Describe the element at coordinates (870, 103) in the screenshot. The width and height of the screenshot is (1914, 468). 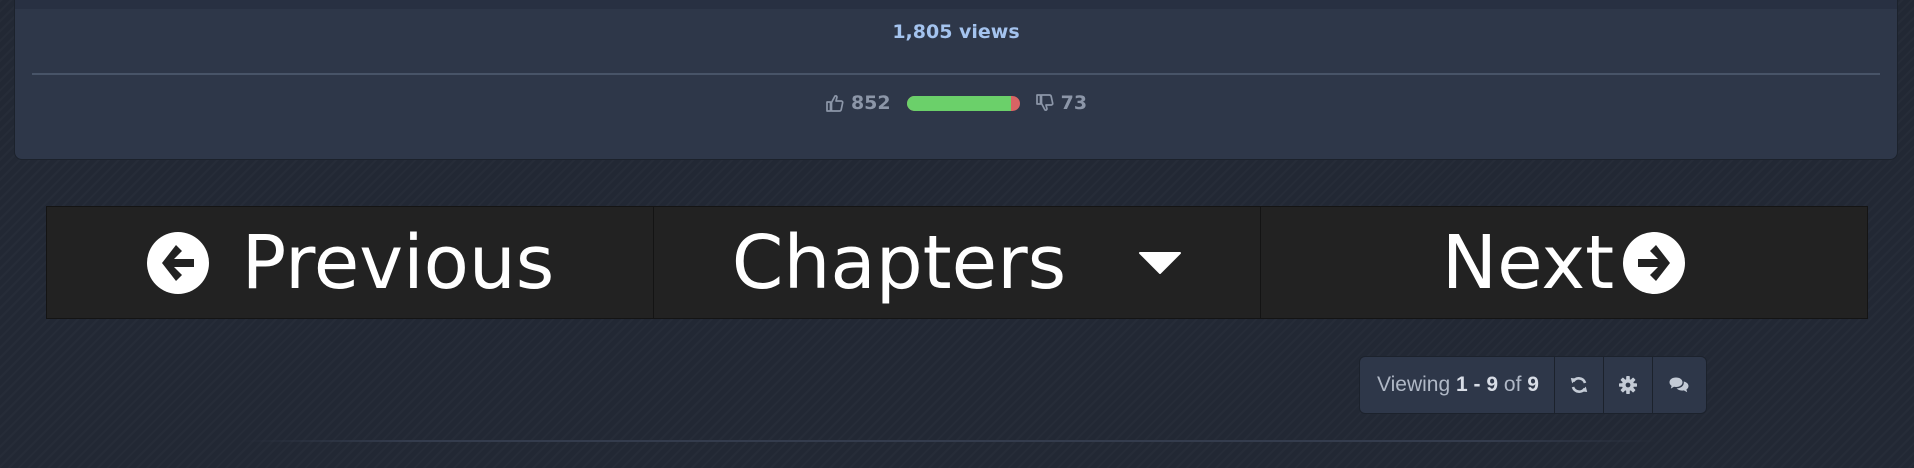
I see `like-count: 852` at that location.